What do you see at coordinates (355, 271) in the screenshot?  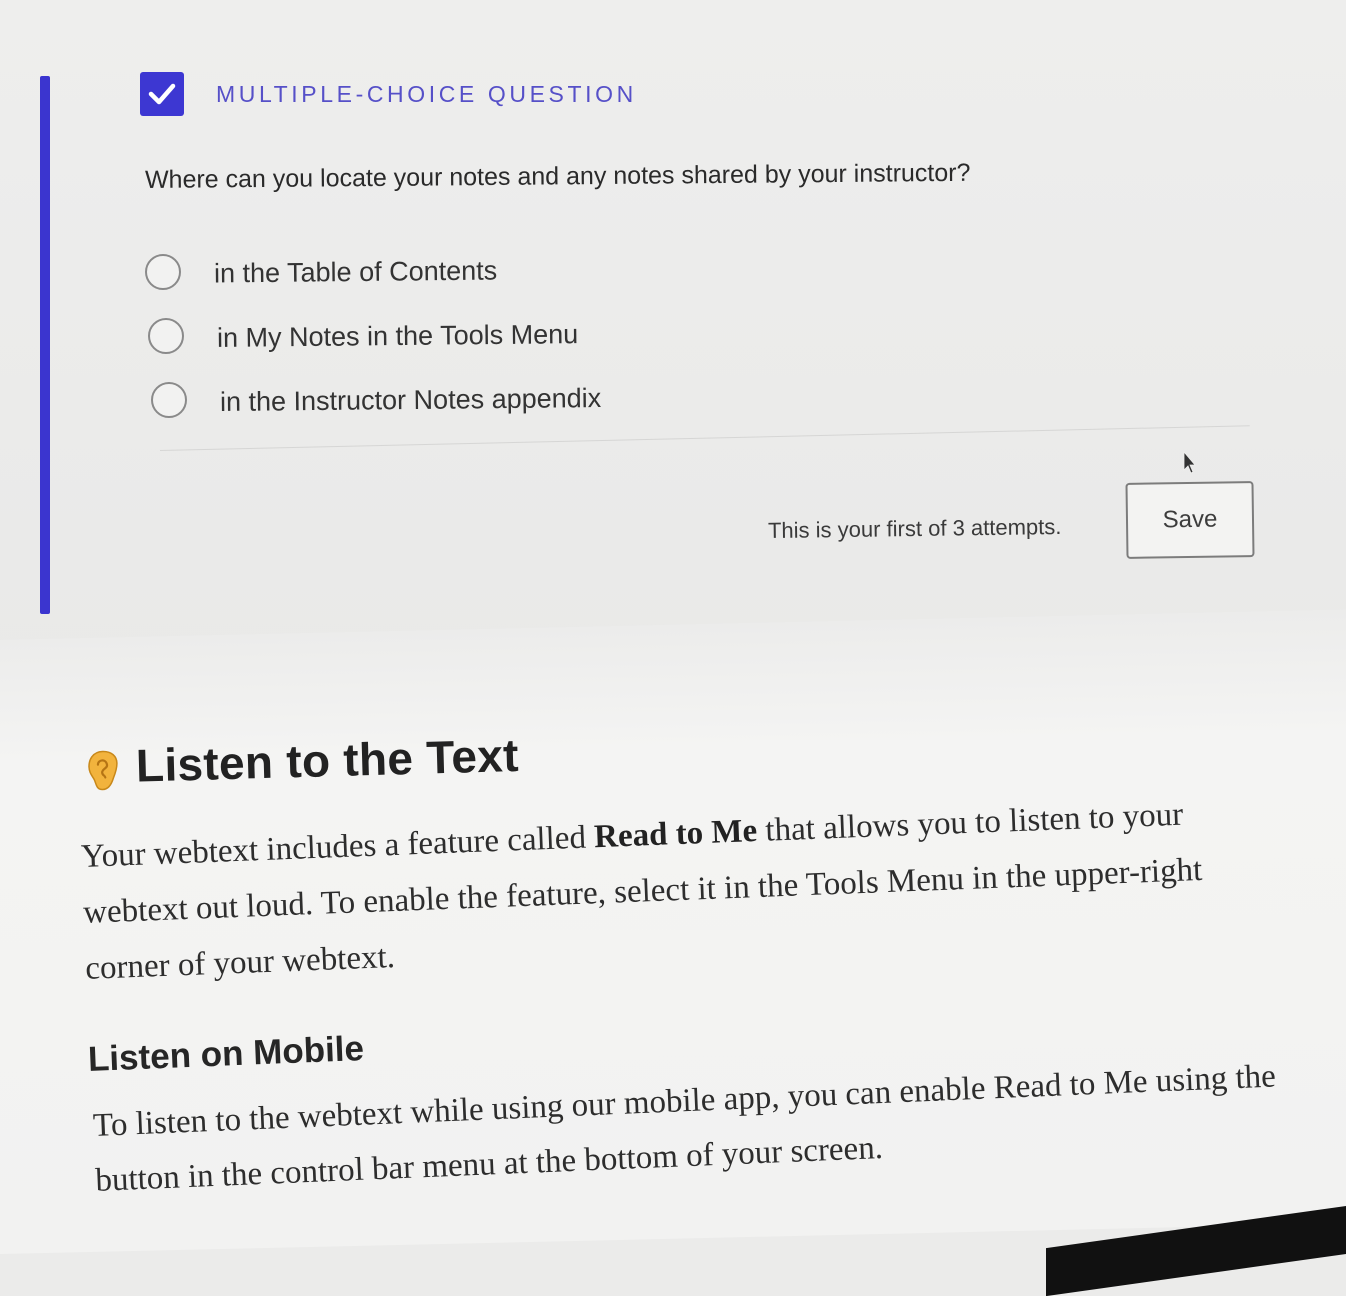 I see `answer-option-label: in the Table of Contents` at bounding box center [355, 271].